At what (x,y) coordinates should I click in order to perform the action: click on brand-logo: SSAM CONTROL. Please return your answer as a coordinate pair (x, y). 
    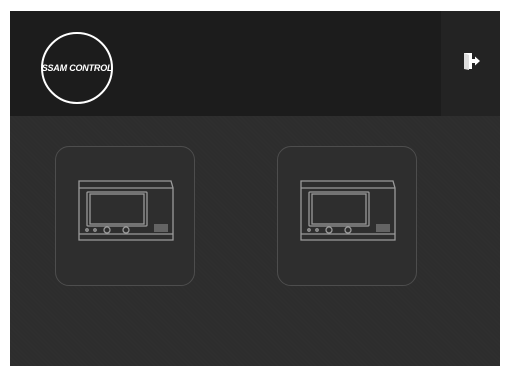
    Looking at the image, I should click on (77, 68).